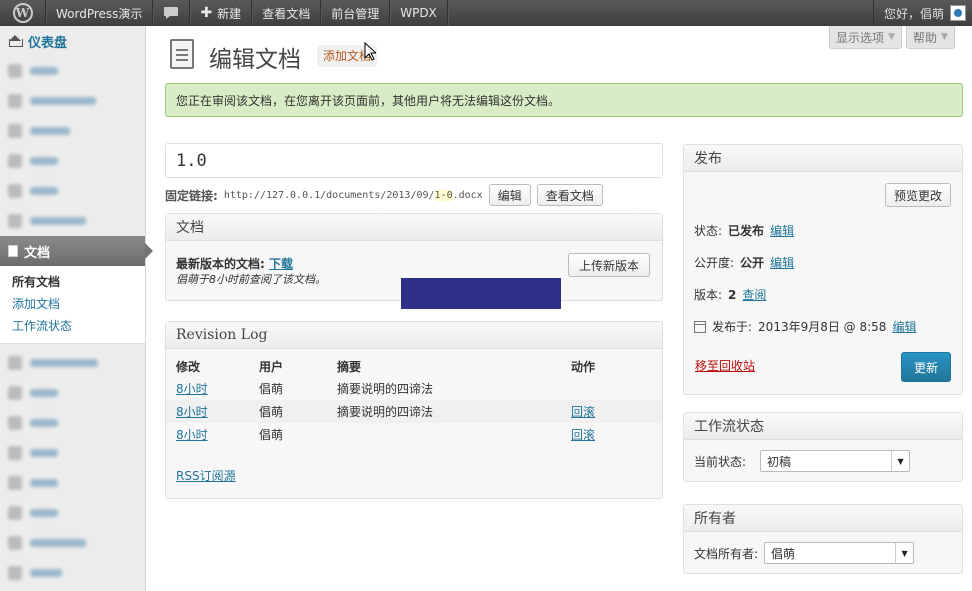  What do you see at coordinates (754, 294) in the screenshot?
I see `browse-revisions-link: 查阅` at bounding box center [754, 294].